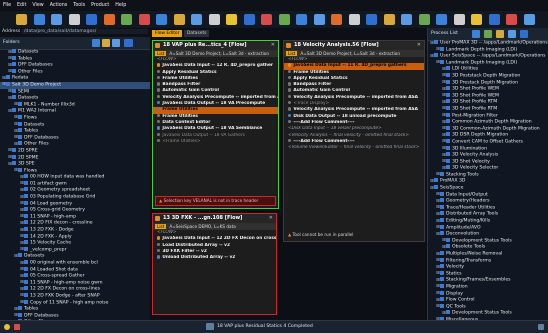  I want to click on tree-item: ⊞Filtering/Transforms, so click(488, 261).